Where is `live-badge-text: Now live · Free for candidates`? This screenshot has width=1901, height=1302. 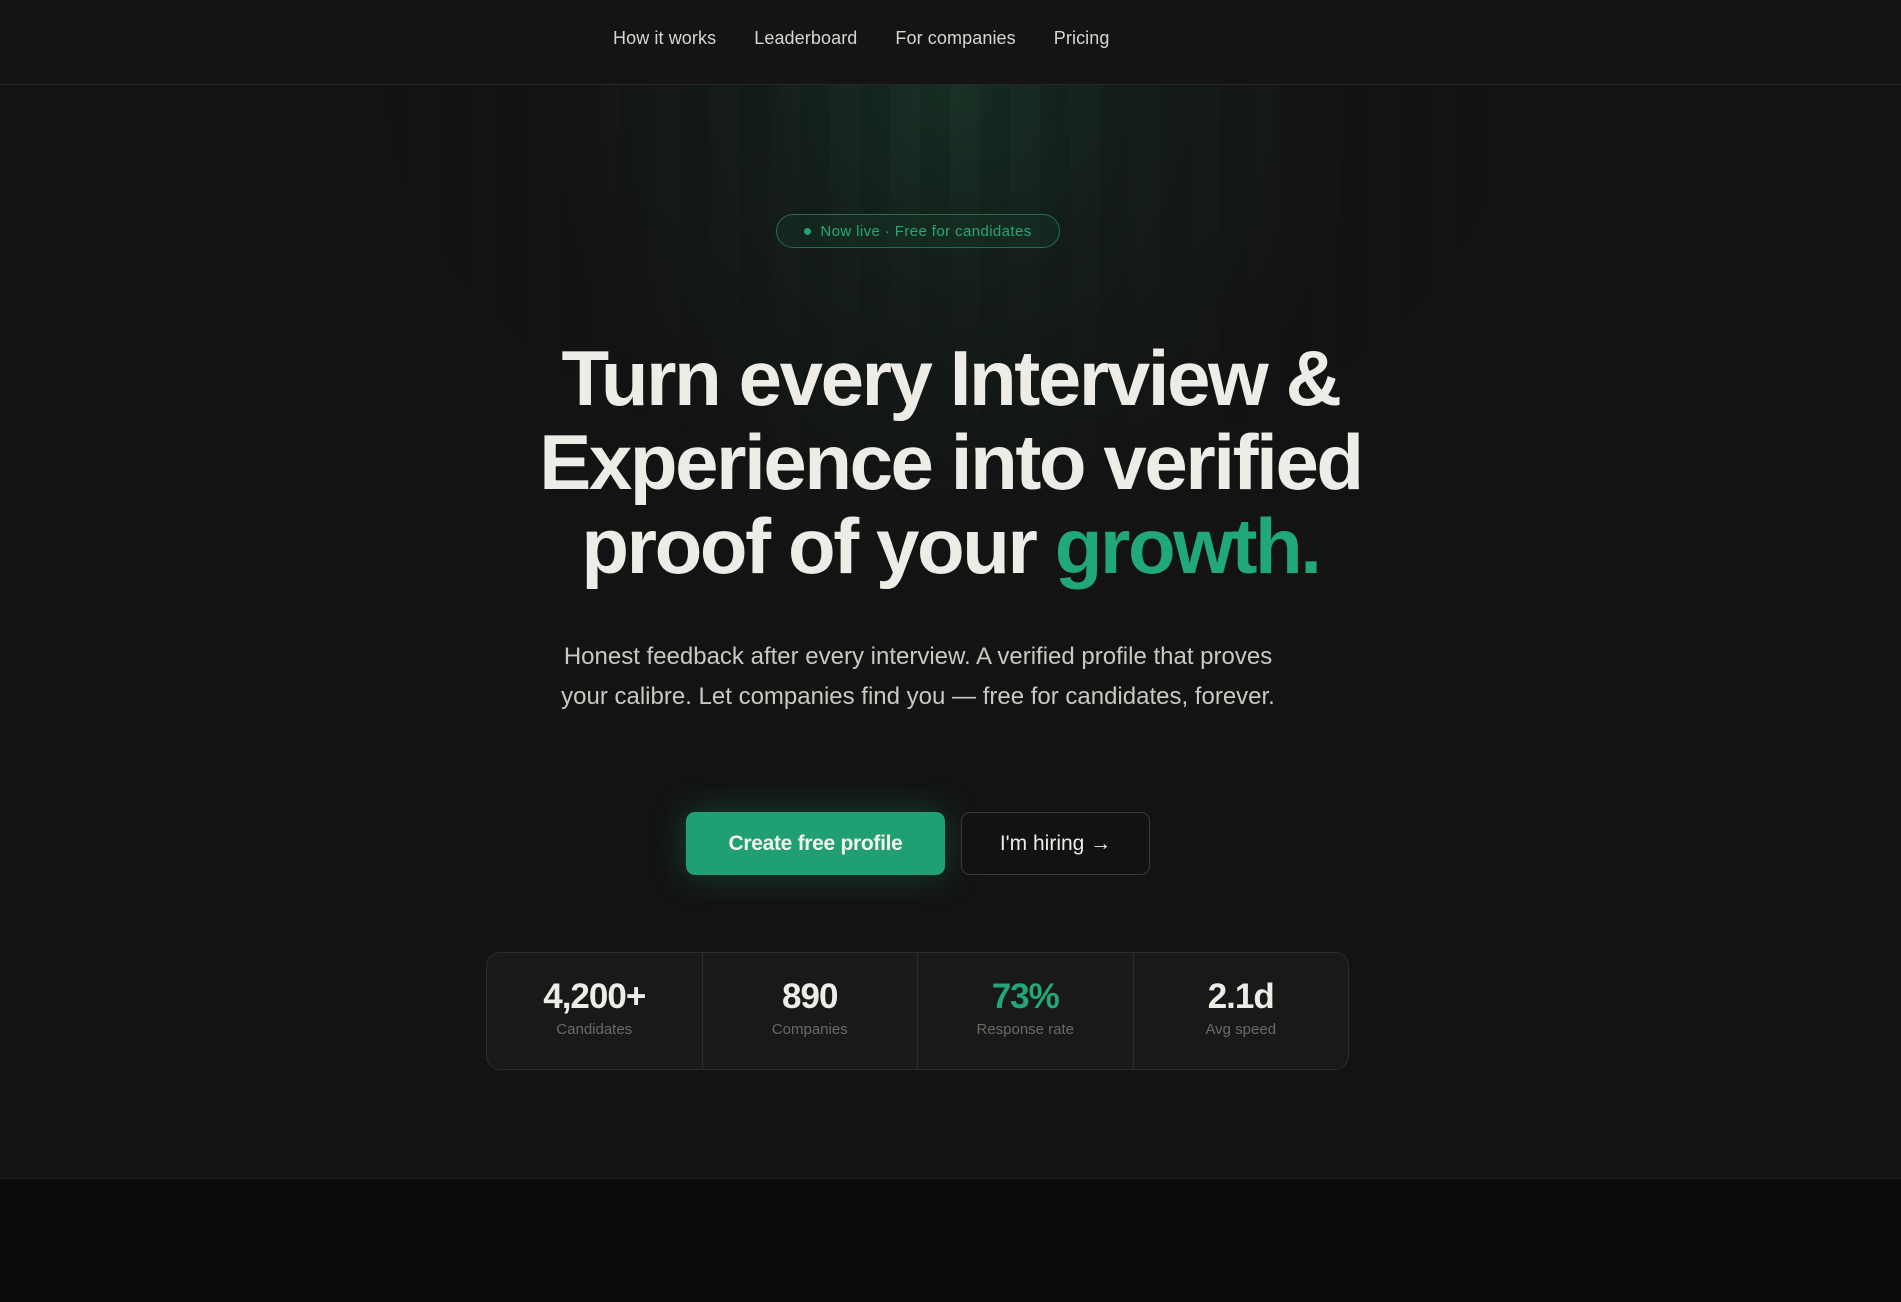 live-badge-text: Now live · Free for candidates is located at coordinates (926, 231).